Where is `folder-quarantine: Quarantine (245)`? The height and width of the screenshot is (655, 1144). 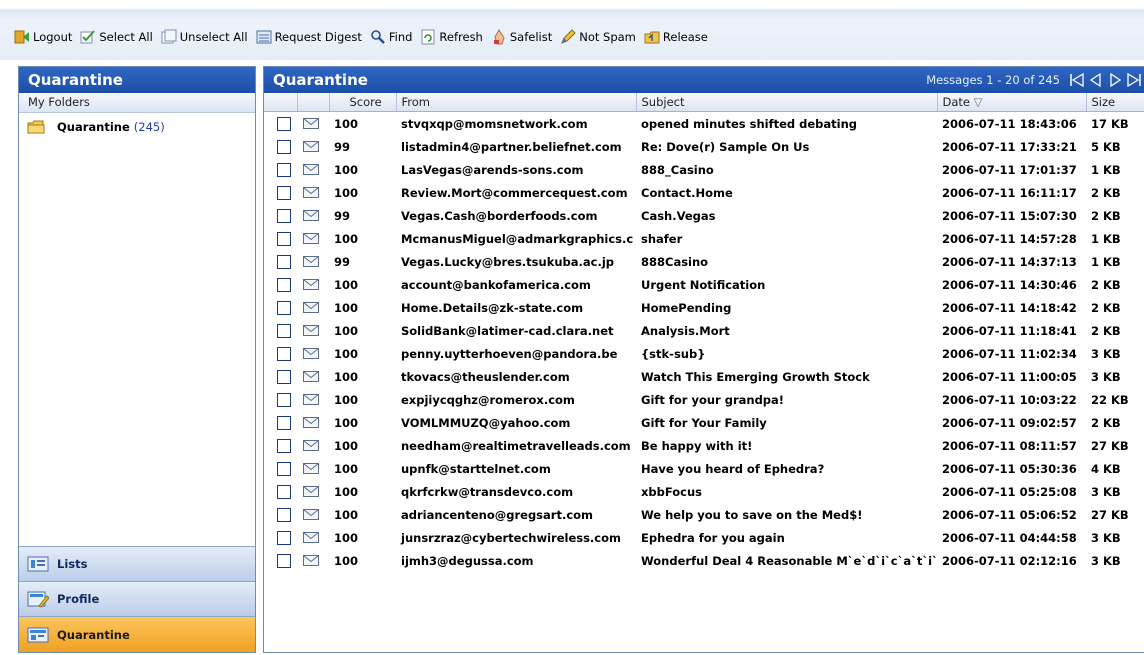
folder-quarantine: Quarantine (245) is located at coordinates (96, 127).